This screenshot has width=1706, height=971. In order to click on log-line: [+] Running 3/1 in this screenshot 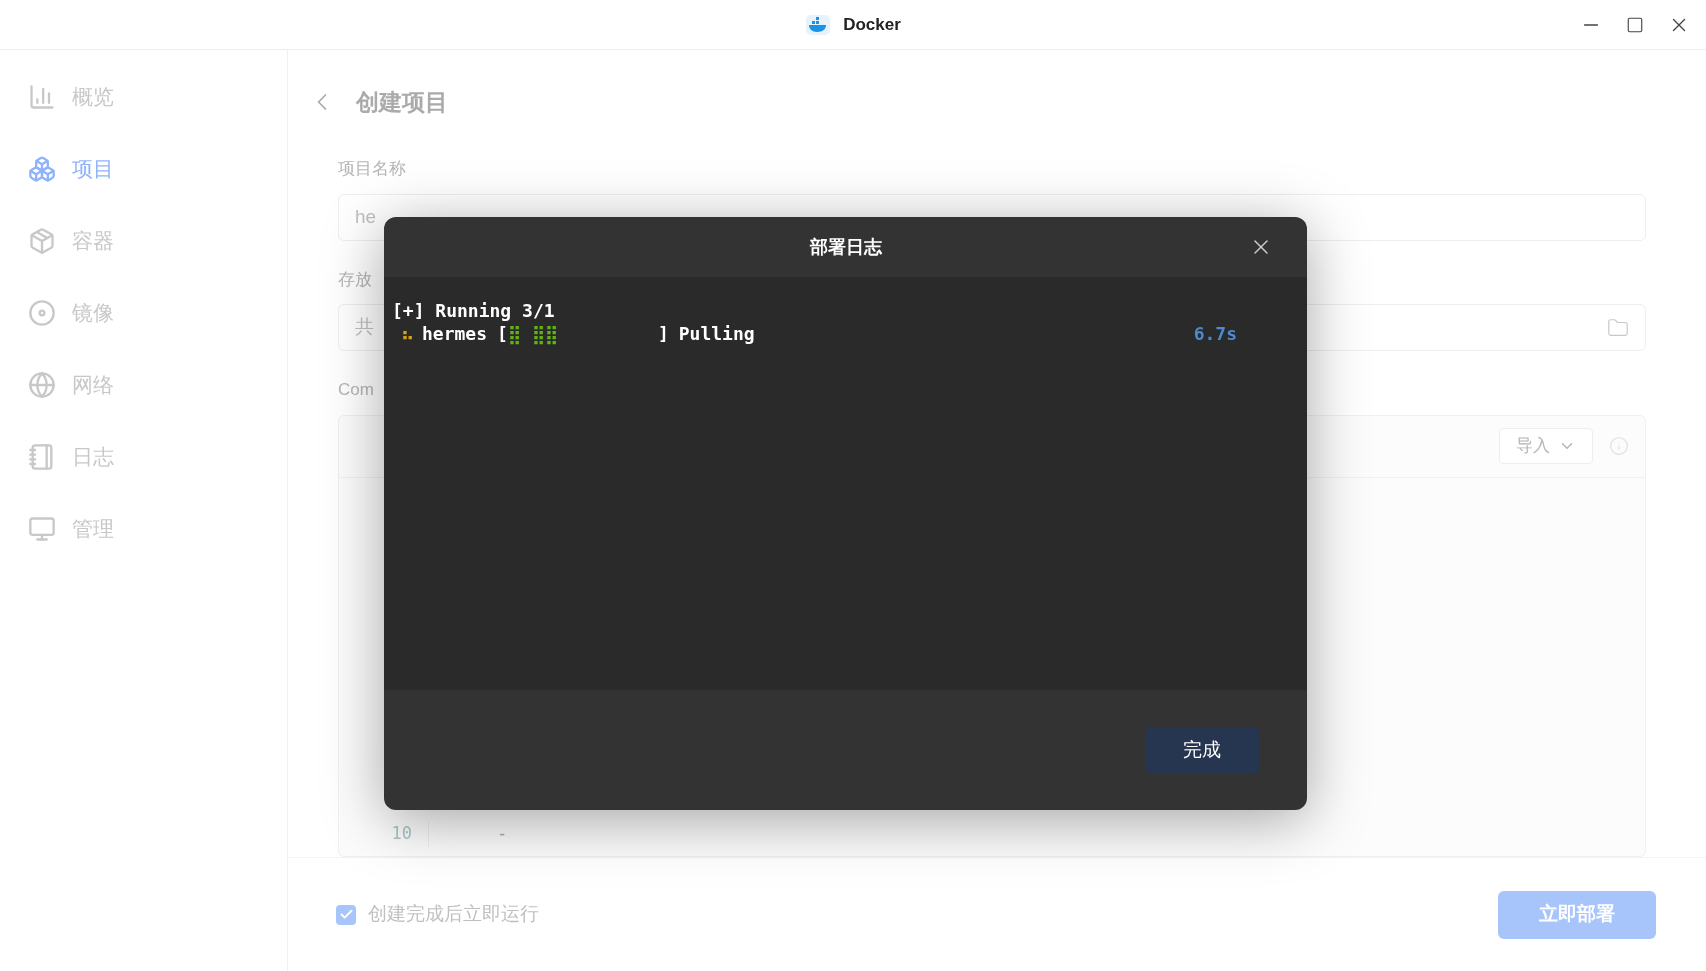, I will do `click(473, 310)`.